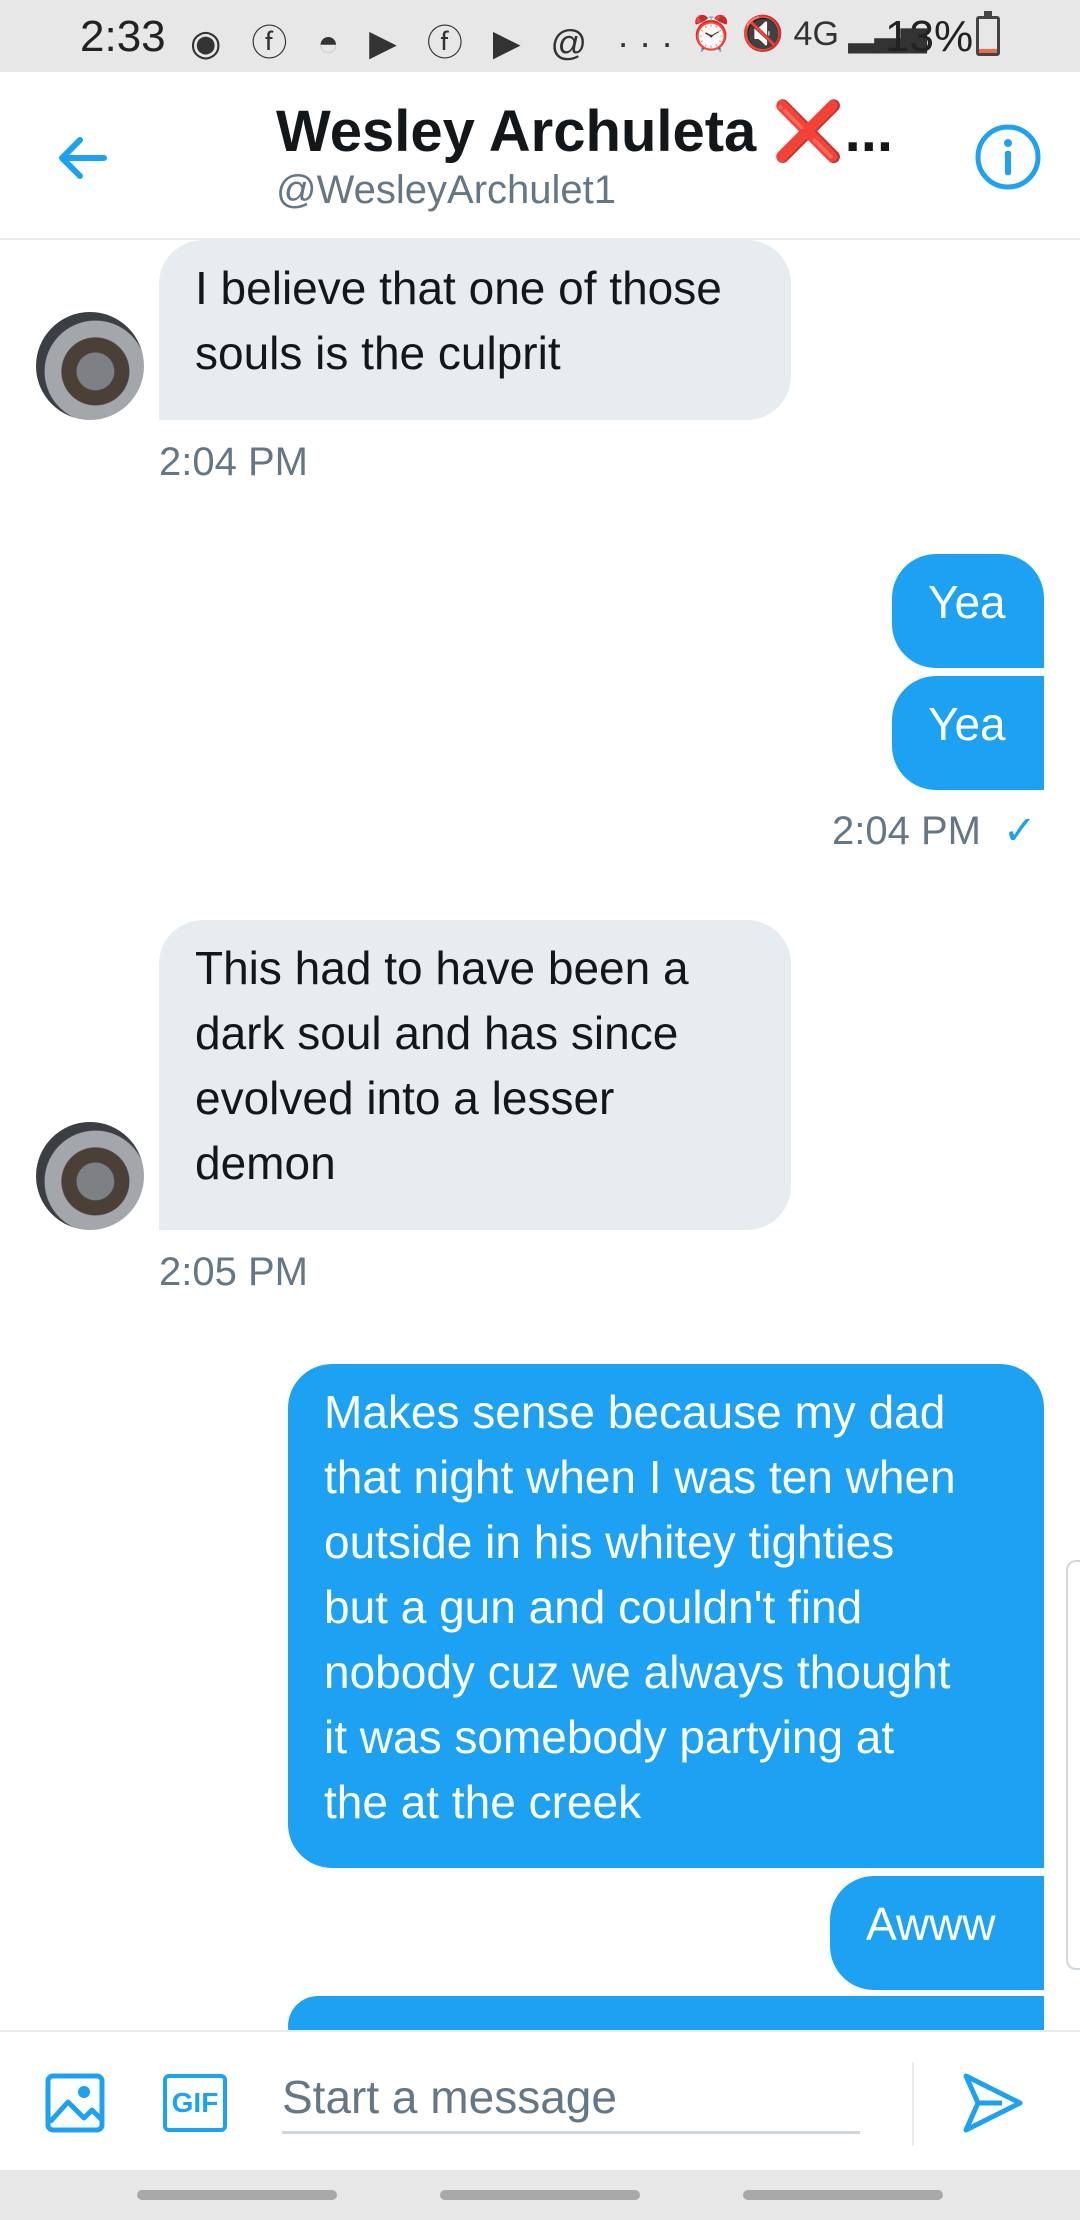 This screenshot has width=1080, height=2220. What do you see at coordinates (442, 968) in the screenshot?
I see `message-line: This had to have been a` at bounding box center [442, 968].